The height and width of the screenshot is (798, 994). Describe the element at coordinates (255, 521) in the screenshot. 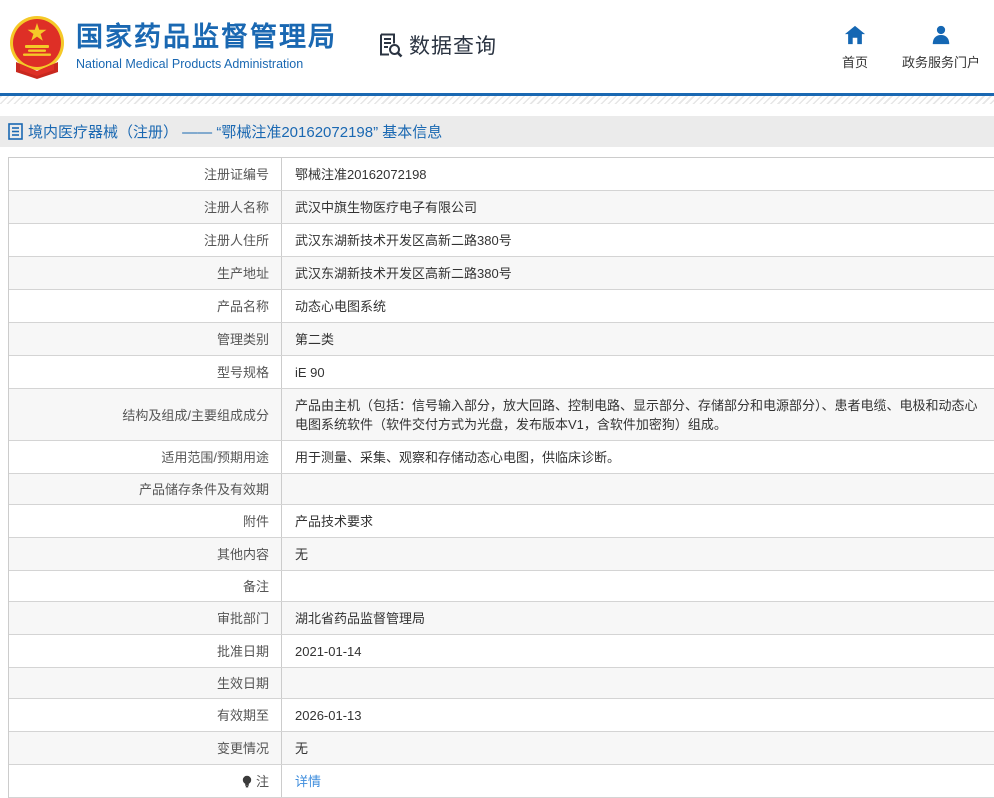

I see `field-label-text: 附件` at that location.